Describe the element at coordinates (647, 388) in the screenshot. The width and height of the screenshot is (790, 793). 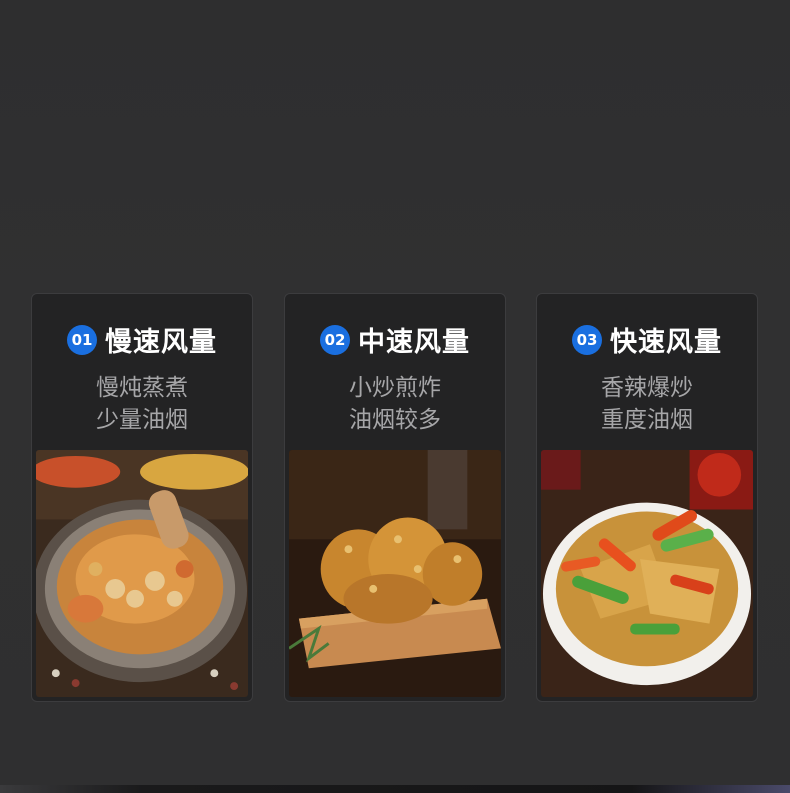
I see `desc-line-1: 香辣爆炒` at that location.